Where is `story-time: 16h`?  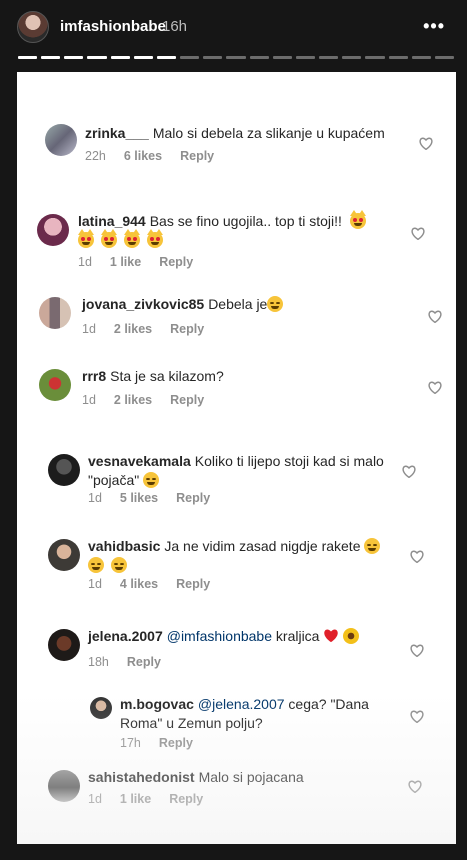
story-time: 16h is located at coordinates (175, 26).